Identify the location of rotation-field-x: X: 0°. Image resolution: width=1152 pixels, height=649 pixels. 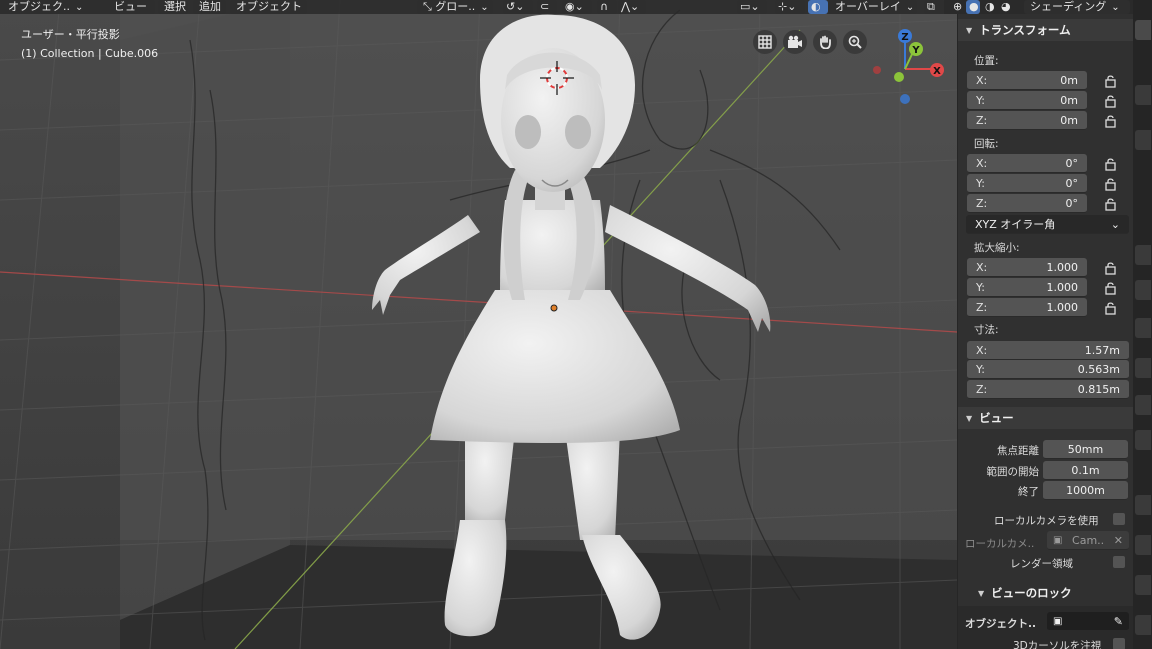
(1027, 163).